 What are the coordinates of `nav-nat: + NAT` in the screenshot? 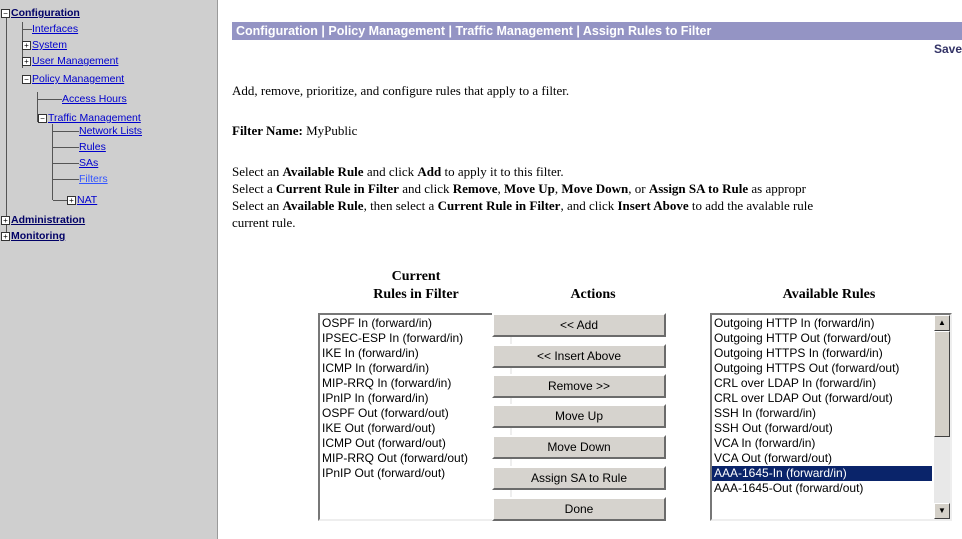 It's located at (75, 200).